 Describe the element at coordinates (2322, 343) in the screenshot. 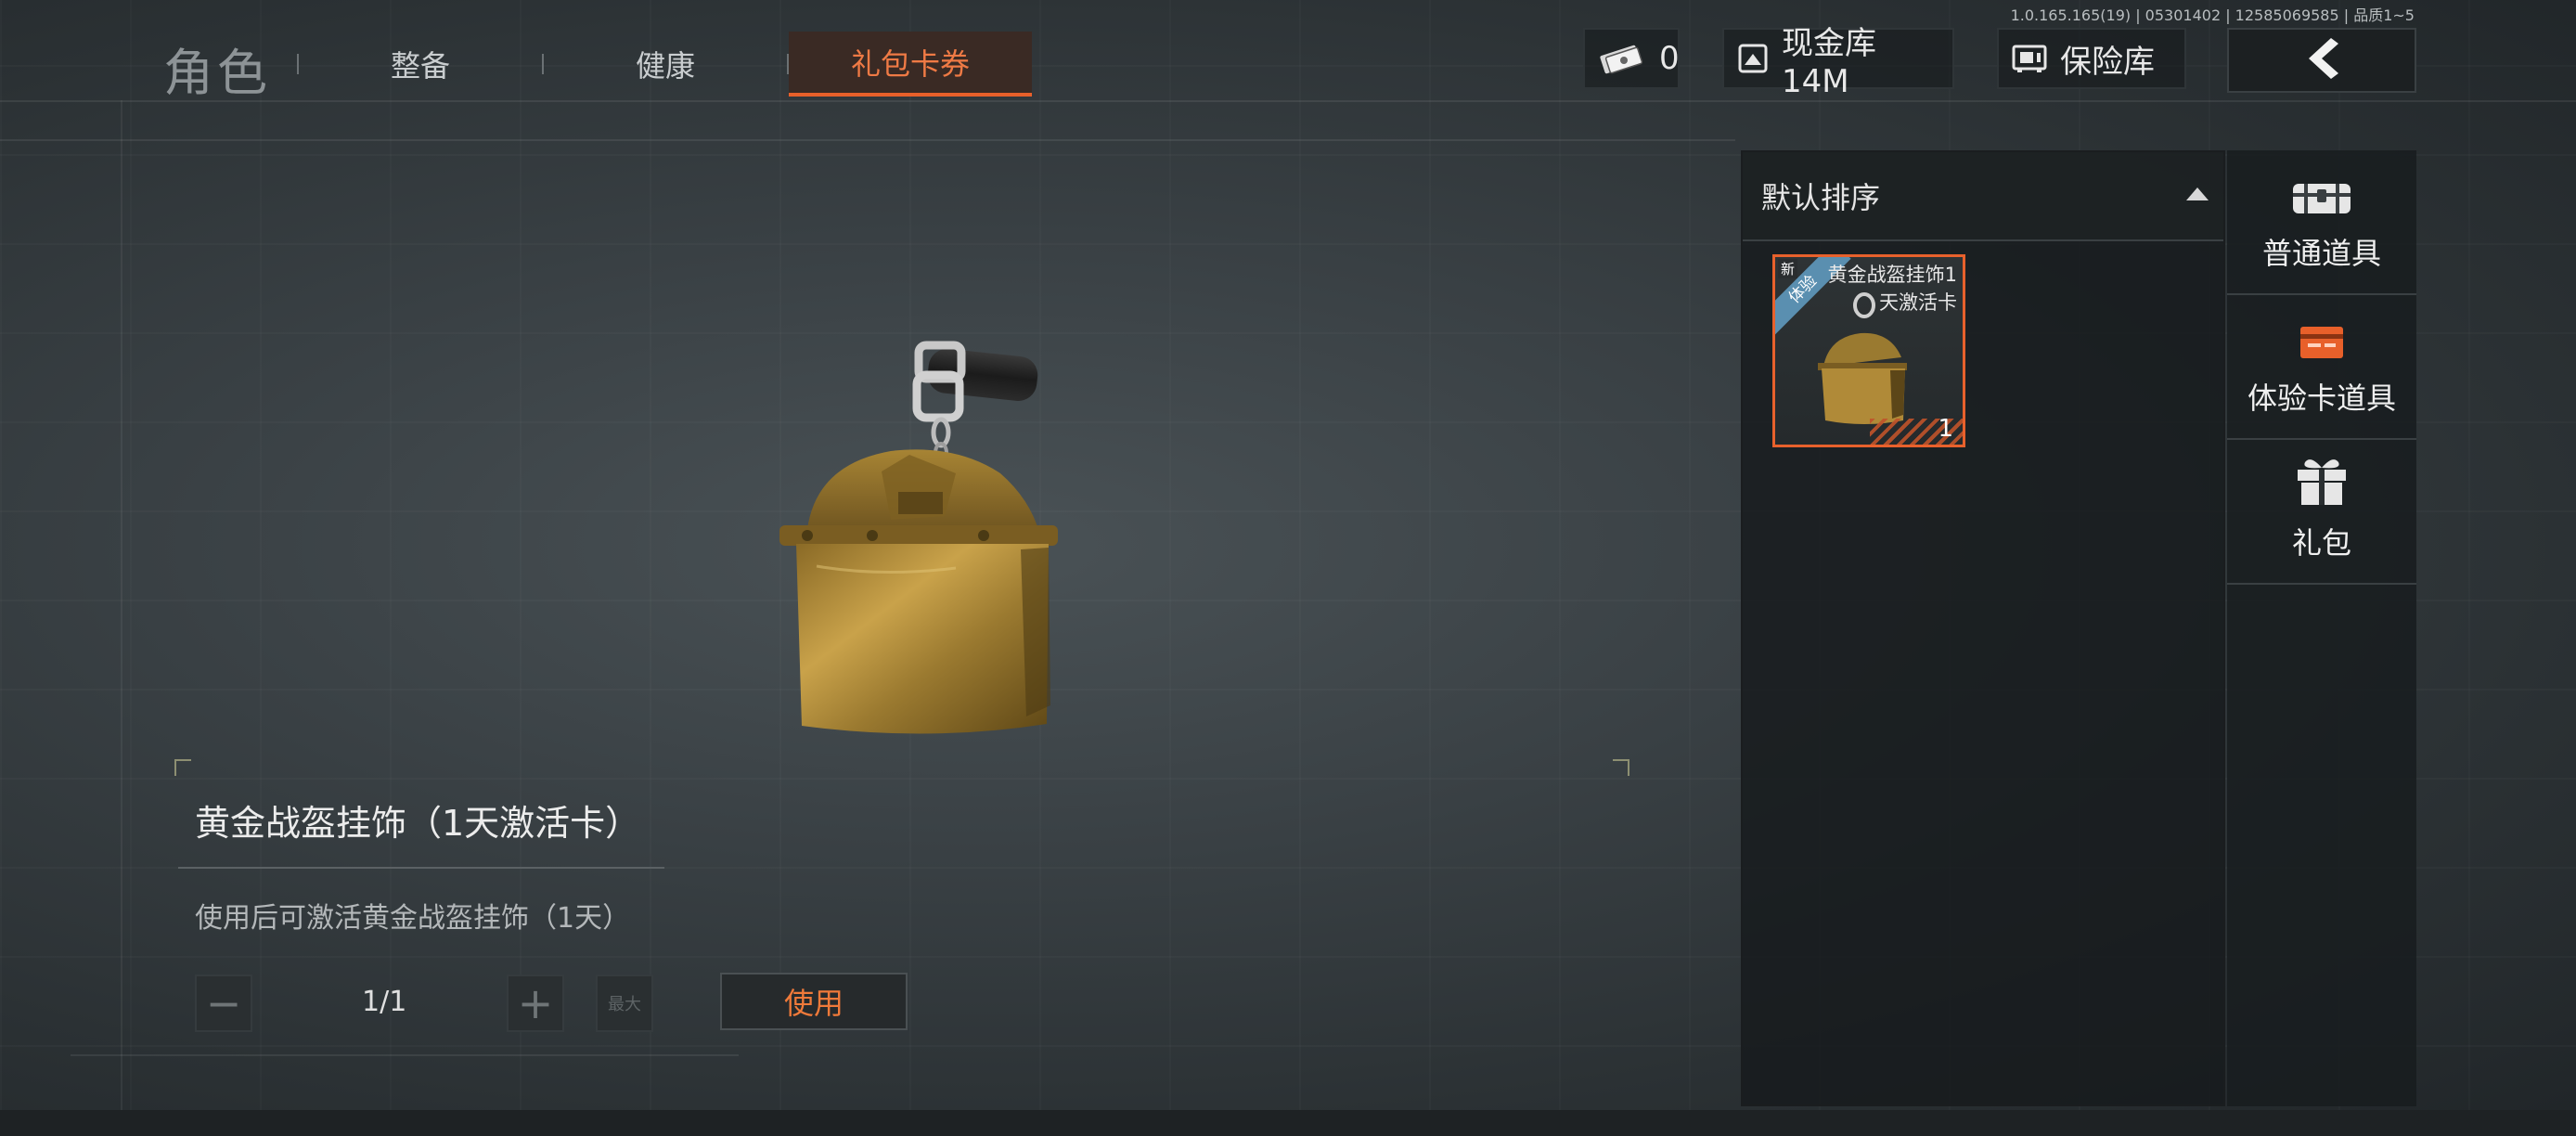

I see `experience-card-icon` at that location.